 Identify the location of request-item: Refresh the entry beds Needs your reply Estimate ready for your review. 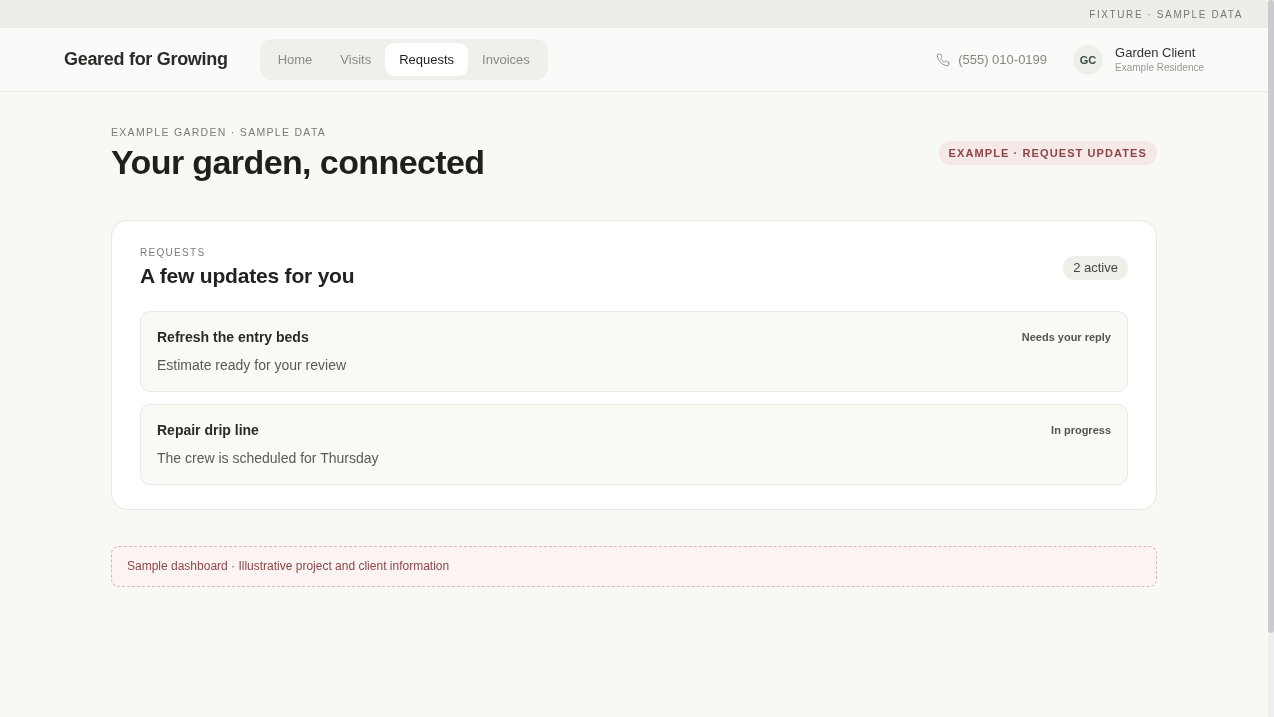
(634, 351).